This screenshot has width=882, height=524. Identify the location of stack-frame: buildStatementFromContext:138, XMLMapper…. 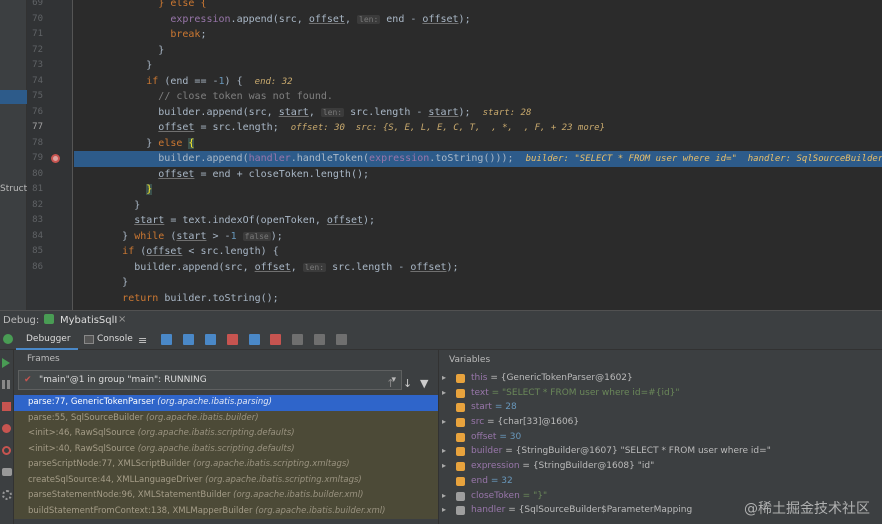
(226, 511).